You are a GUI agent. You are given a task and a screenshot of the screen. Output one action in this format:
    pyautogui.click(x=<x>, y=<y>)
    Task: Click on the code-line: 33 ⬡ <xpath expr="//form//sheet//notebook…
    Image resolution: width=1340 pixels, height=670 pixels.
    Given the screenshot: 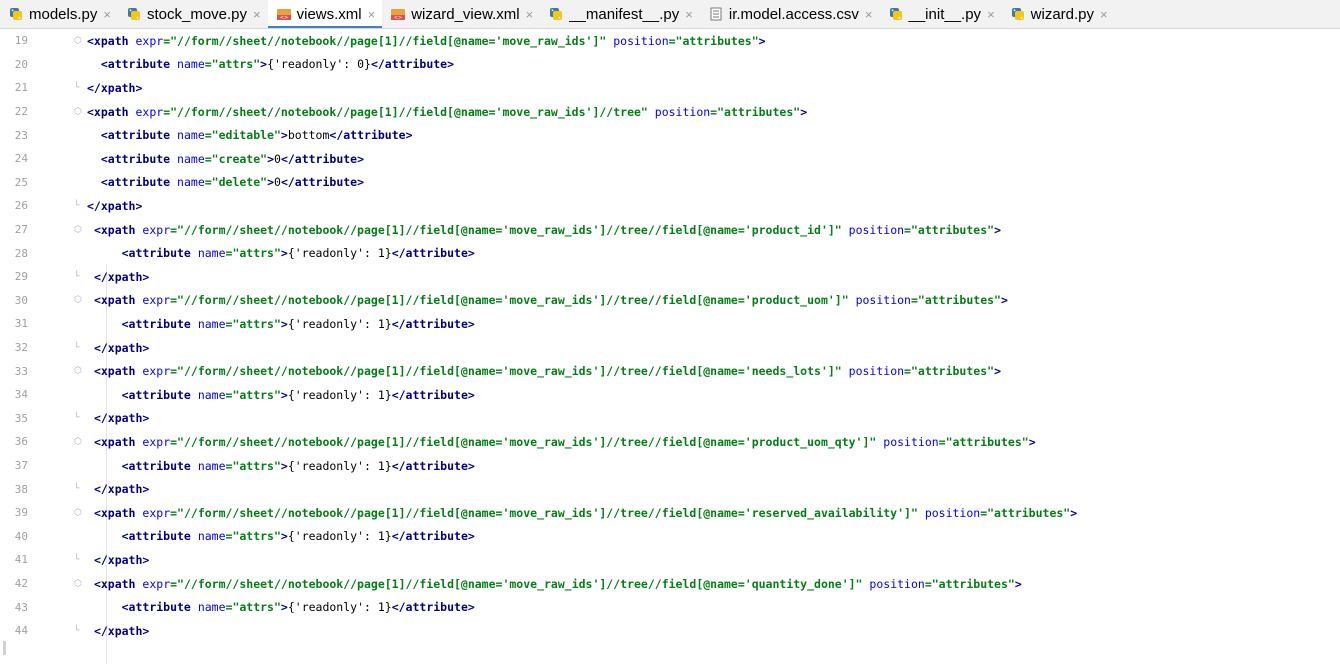 What is the action you would take?
    pyautogui.click(x=670, y=371)
    